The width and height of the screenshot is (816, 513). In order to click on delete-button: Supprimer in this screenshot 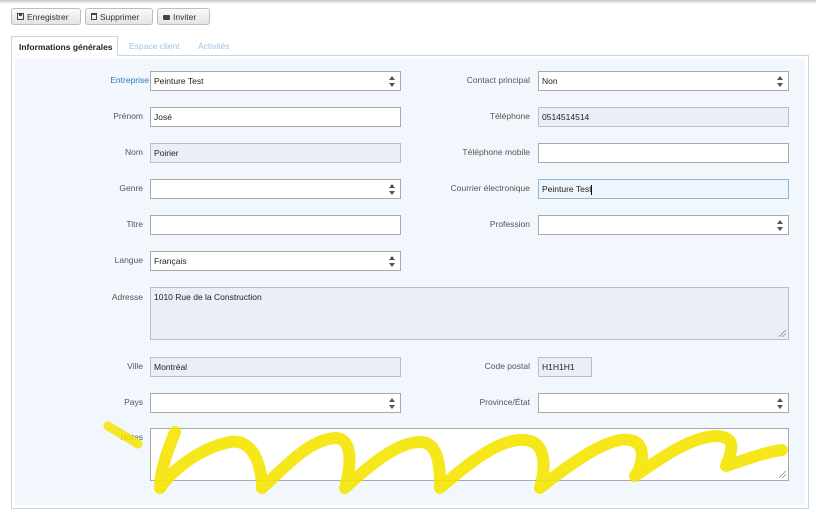, I will do `click(119, 16)`.